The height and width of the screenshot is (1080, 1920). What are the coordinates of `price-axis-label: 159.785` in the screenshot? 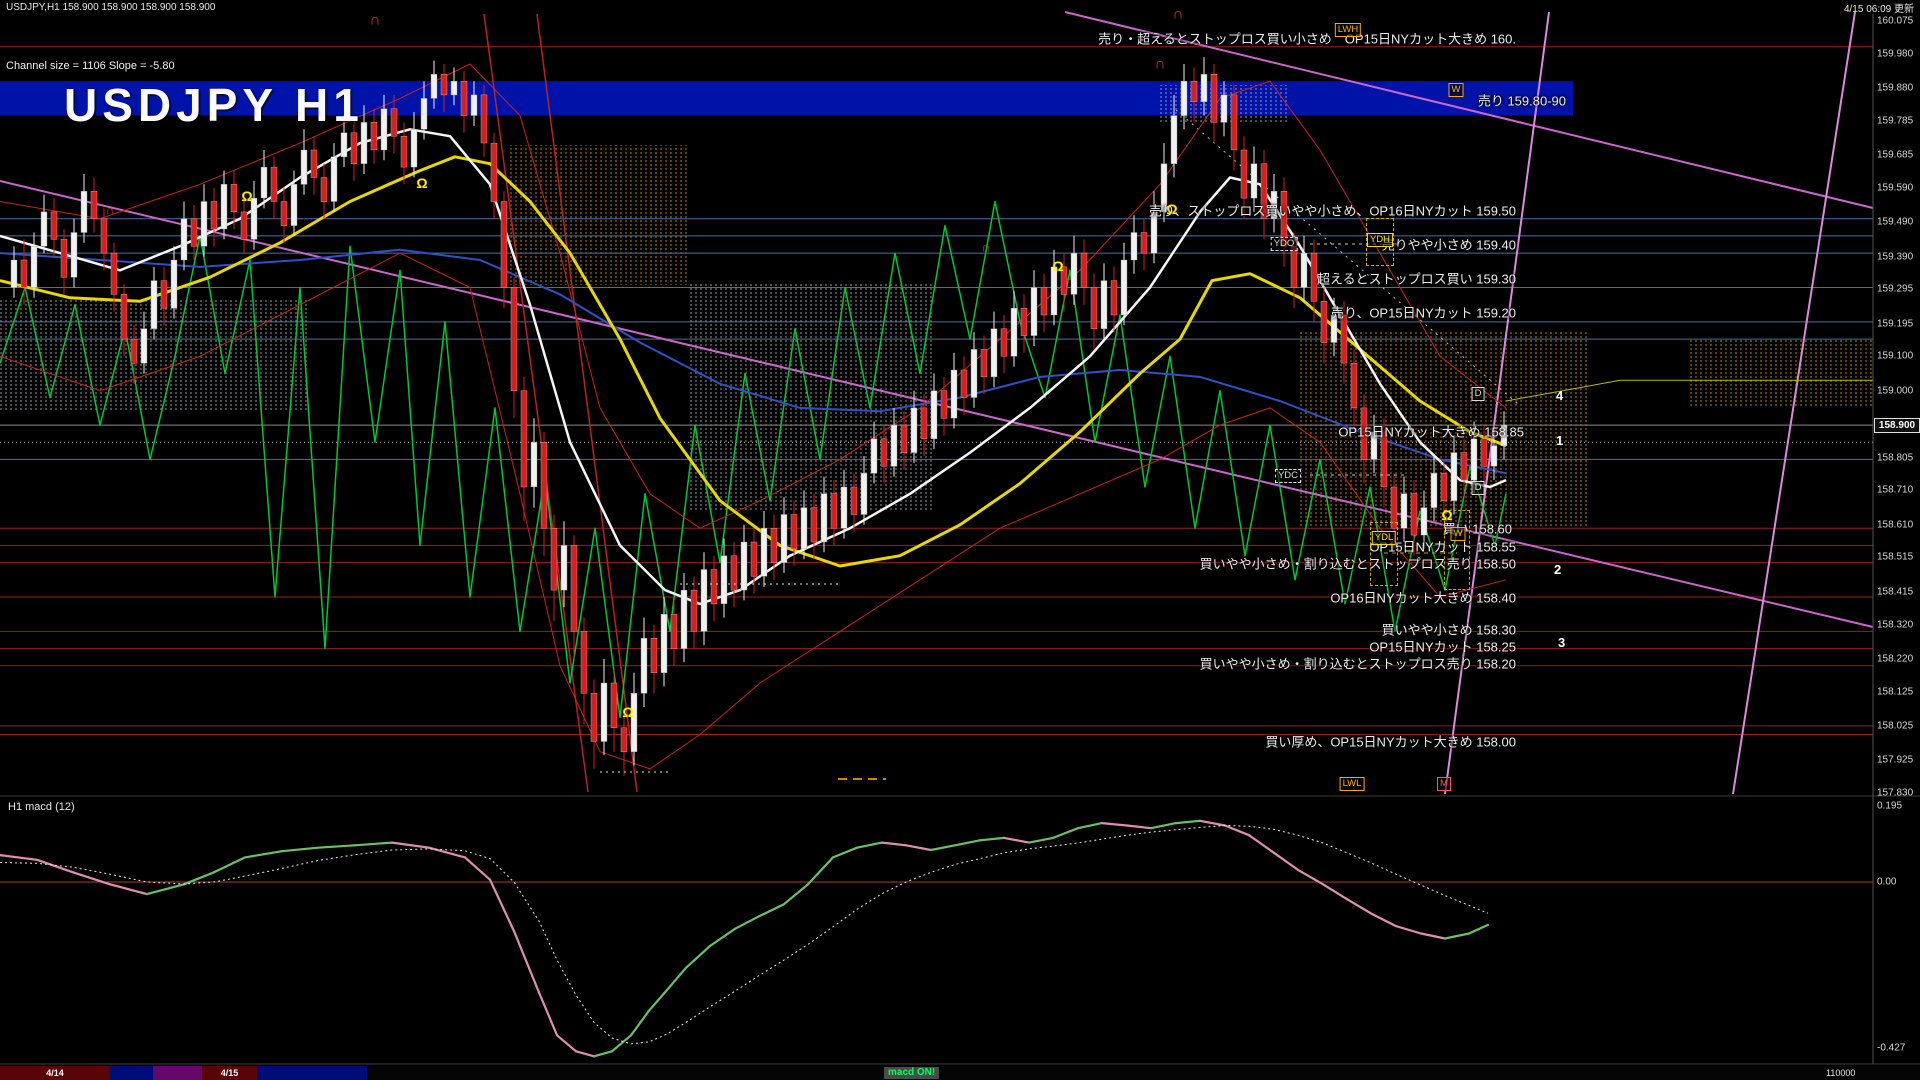 It's located at (1895, 121).